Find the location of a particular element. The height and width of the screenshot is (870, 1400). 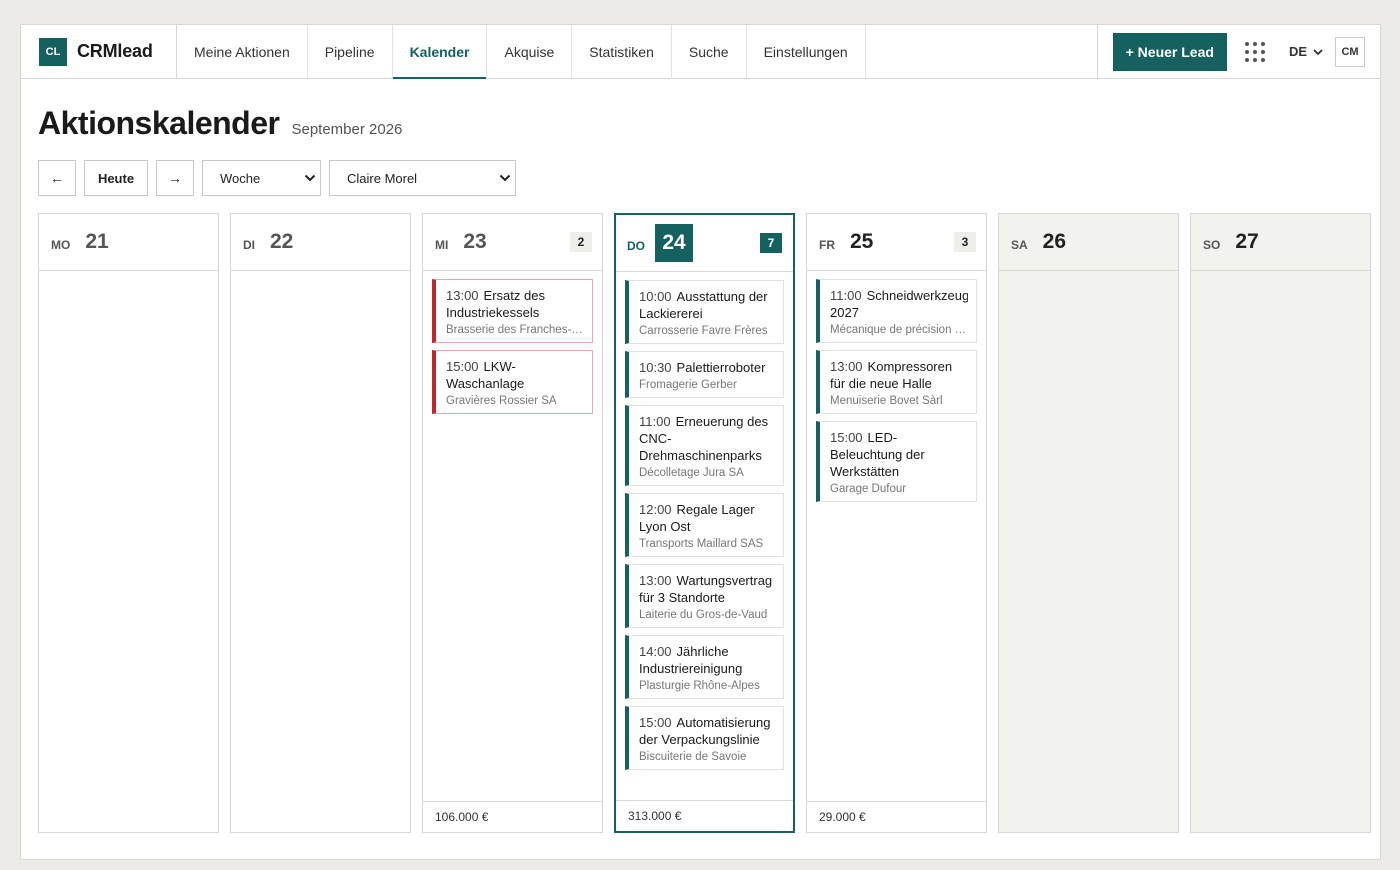

day-of-week: MI is located at coordinates (442, 245).